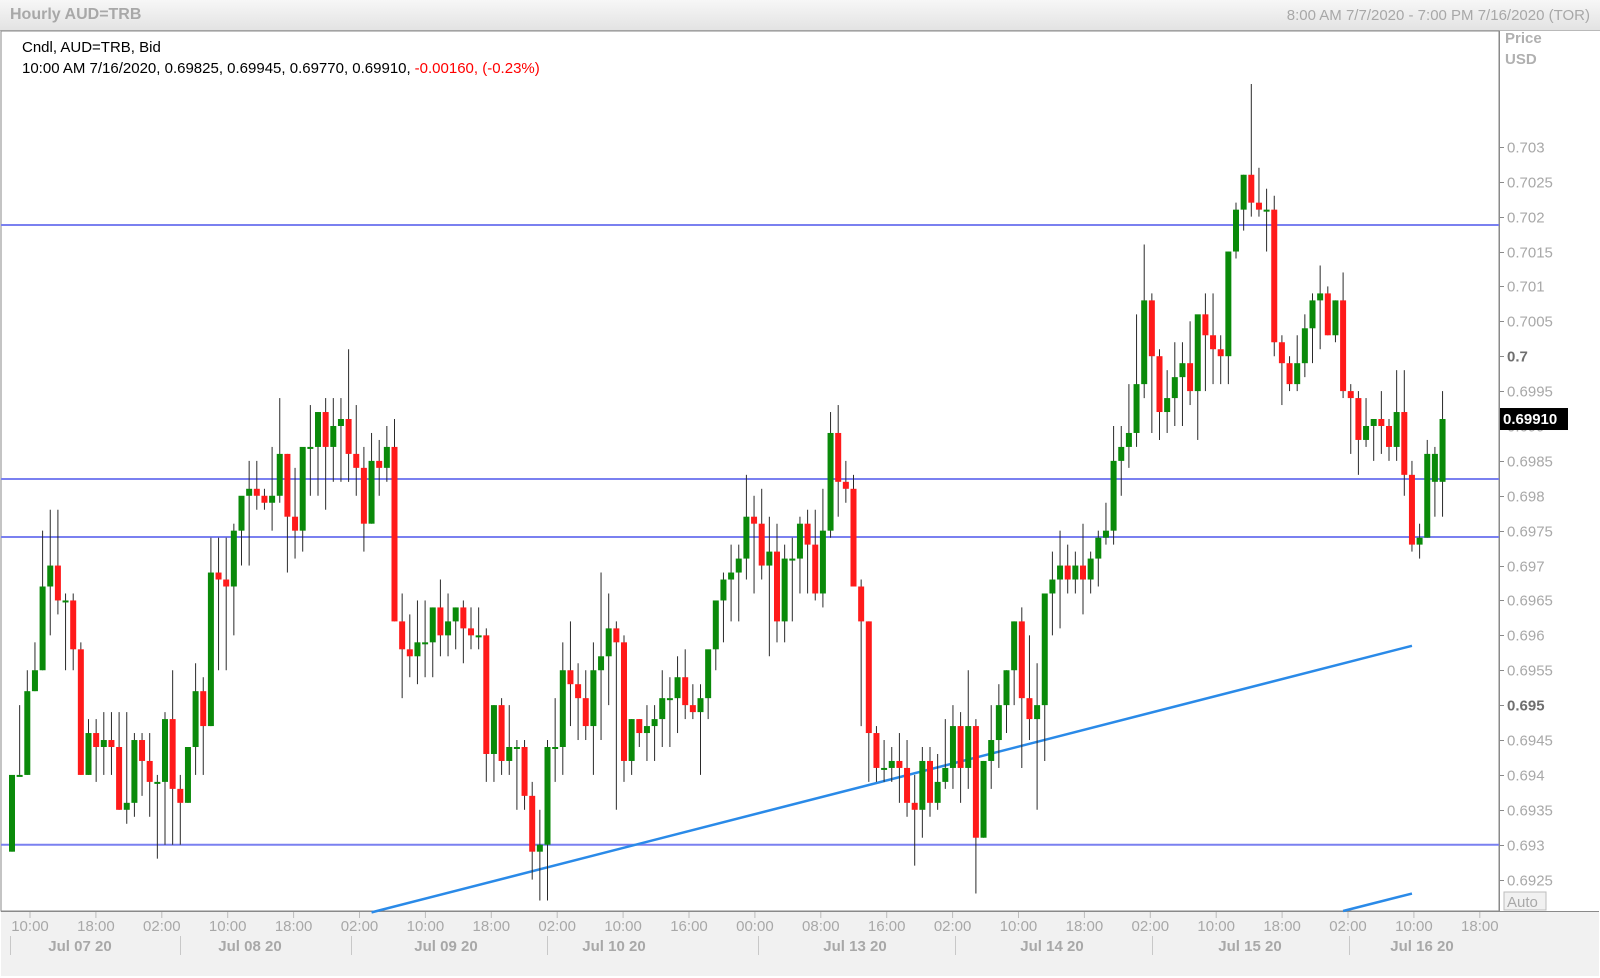  What do you see at coordinates (1530, 532) in the screenshot?
I see `price-tick-label: 0.6975` at bounding box center [1530, 532].